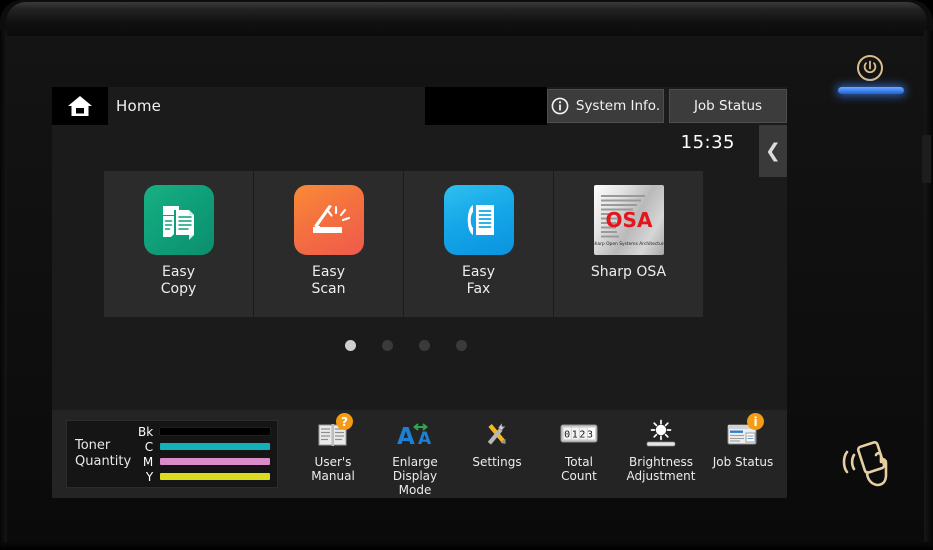 Image resolution: width=933 pixels, height=550 pixels. Describe the element at coordinates (743, 462) in the screenshot. I see `tool-label: Job Status` at that location.